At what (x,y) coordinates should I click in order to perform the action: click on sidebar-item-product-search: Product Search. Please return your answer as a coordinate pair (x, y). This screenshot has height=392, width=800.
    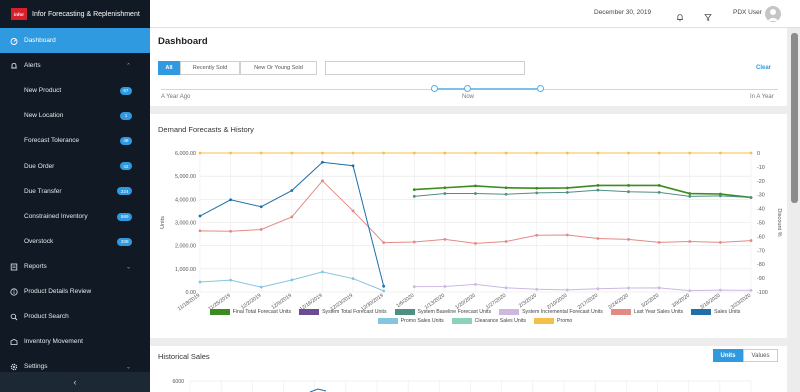
    Looking at the image, I should click on (75, 316).